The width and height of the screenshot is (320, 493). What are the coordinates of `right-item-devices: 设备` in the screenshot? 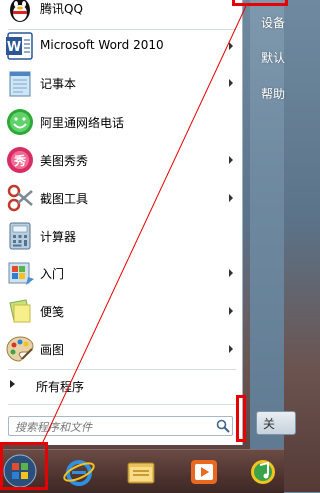 It's located at (273, 22).